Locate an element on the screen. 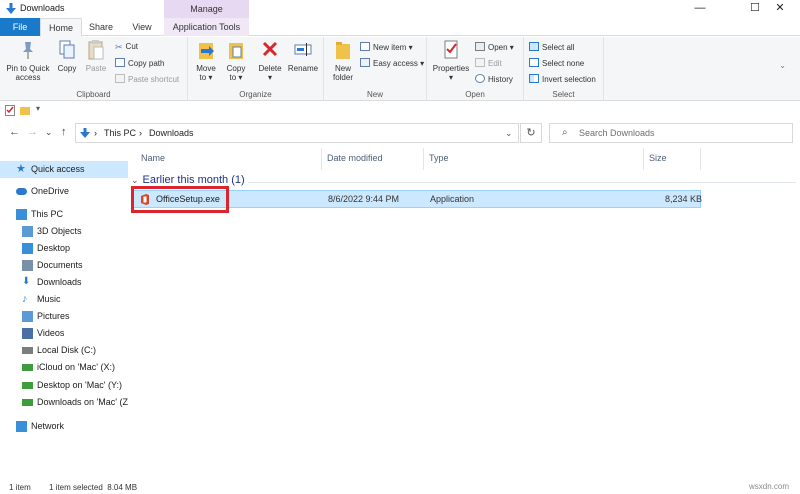 This screenshot has width=800, height=494. up-arrow-icon: ↑ is located at coordinates (64, 132).